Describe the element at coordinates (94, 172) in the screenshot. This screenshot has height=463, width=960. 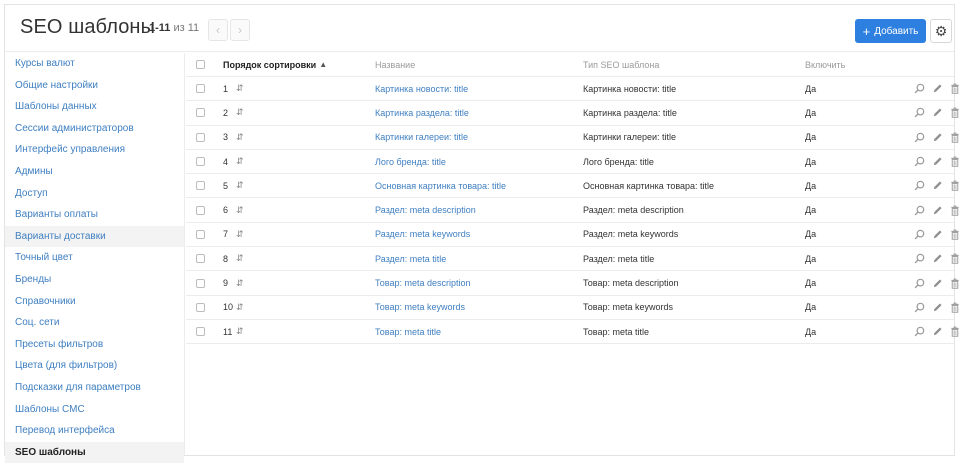
I see `sidebar-item: Админы` at that location.